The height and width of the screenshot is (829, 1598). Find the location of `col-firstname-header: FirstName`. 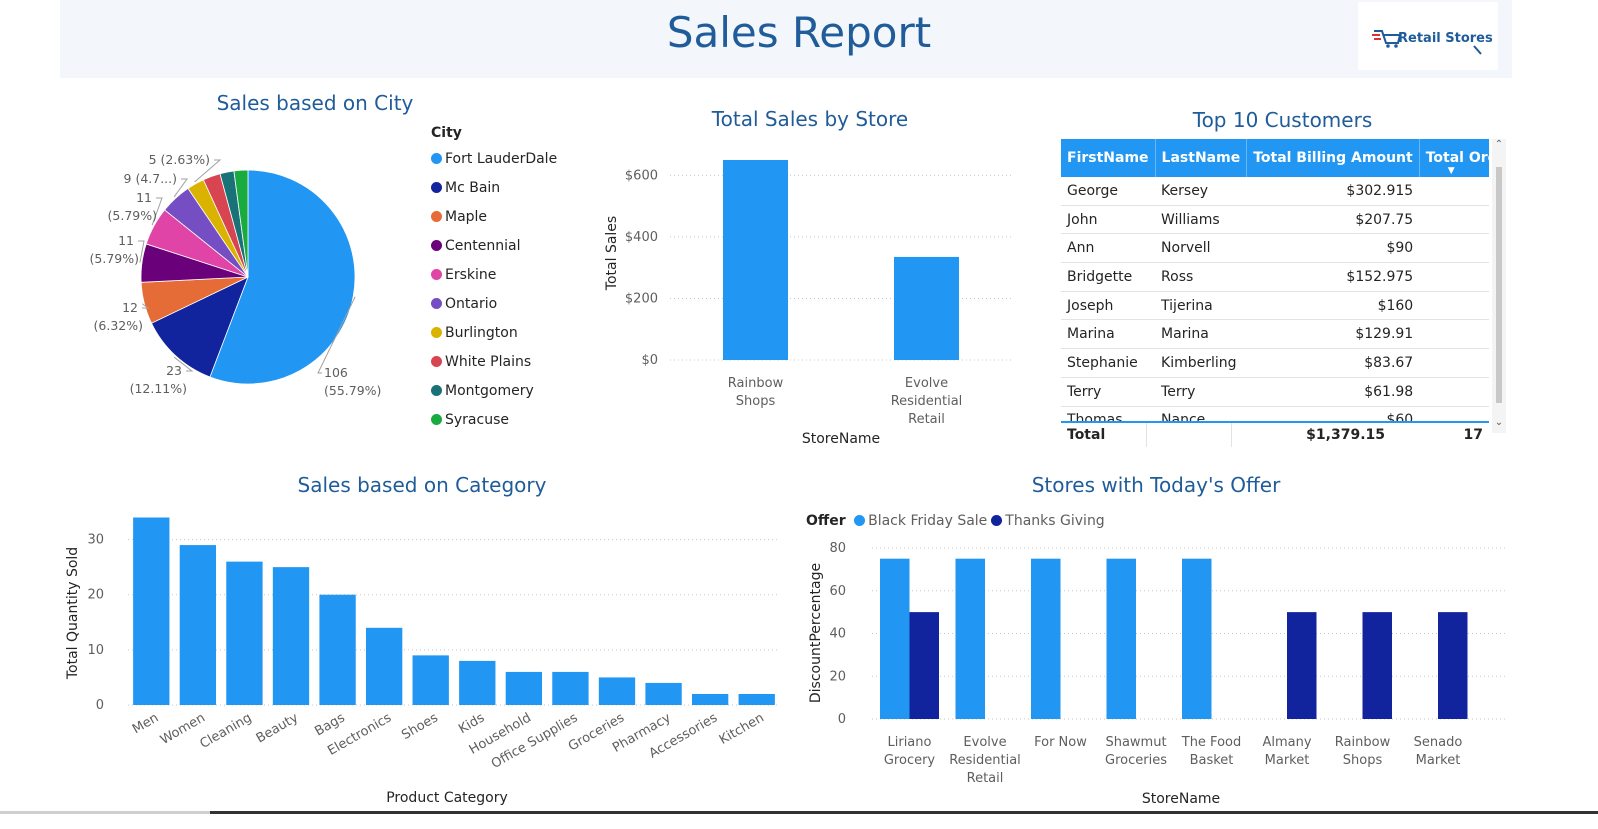

col-firstname-header: FirstName is located at coordinates (1108, 158).